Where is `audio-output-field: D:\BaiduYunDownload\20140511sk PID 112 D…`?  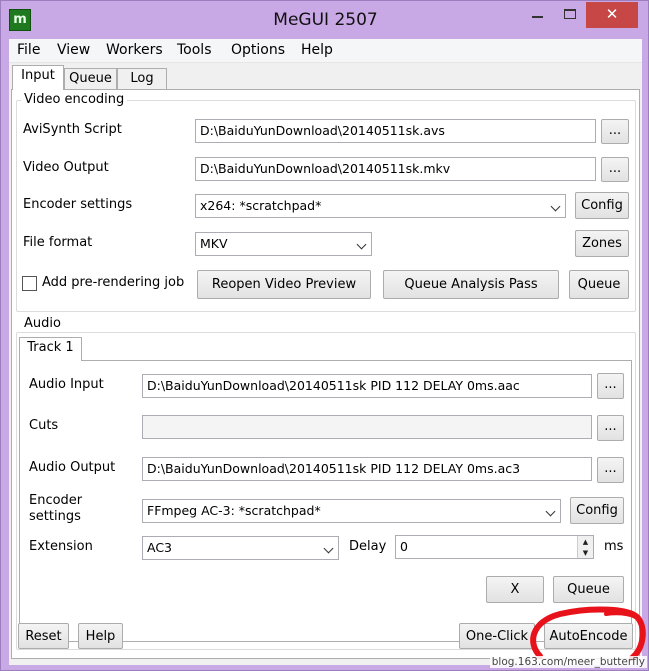 audio-output-field: D:\BaiduYunDownload\20140511sk PID 112 D… is located at coordinates (367, 469).